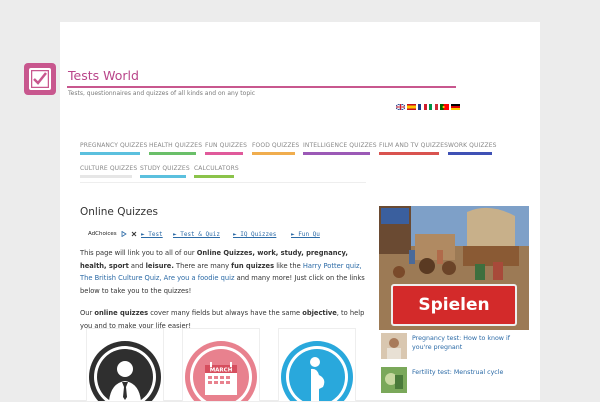  I want to click on site-title: Tests World, so click(103, 75).